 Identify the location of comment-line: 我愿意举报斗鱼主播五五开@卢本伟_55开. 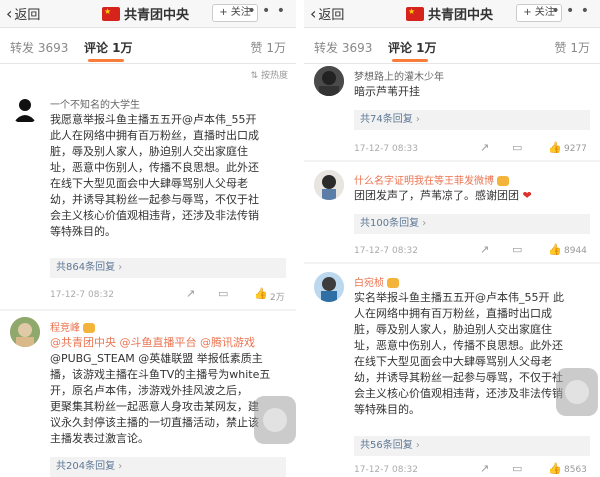
(153, 119).